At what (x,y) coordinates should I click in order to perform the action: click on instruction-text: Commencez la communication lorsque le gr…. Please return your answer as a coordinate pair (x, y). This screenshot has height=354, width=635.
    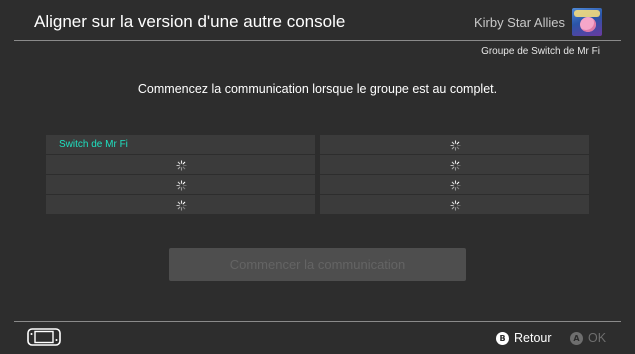
    Looking at the image, I should click on (317, 89).